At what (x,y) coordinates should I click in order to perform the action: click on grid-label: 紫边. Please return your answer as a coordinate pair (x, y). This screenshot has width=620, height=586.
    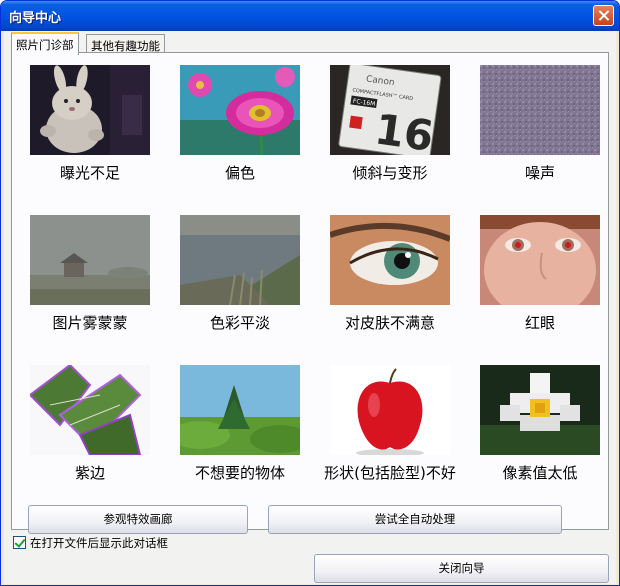
    Looking at the image, I should click on (89, 473).